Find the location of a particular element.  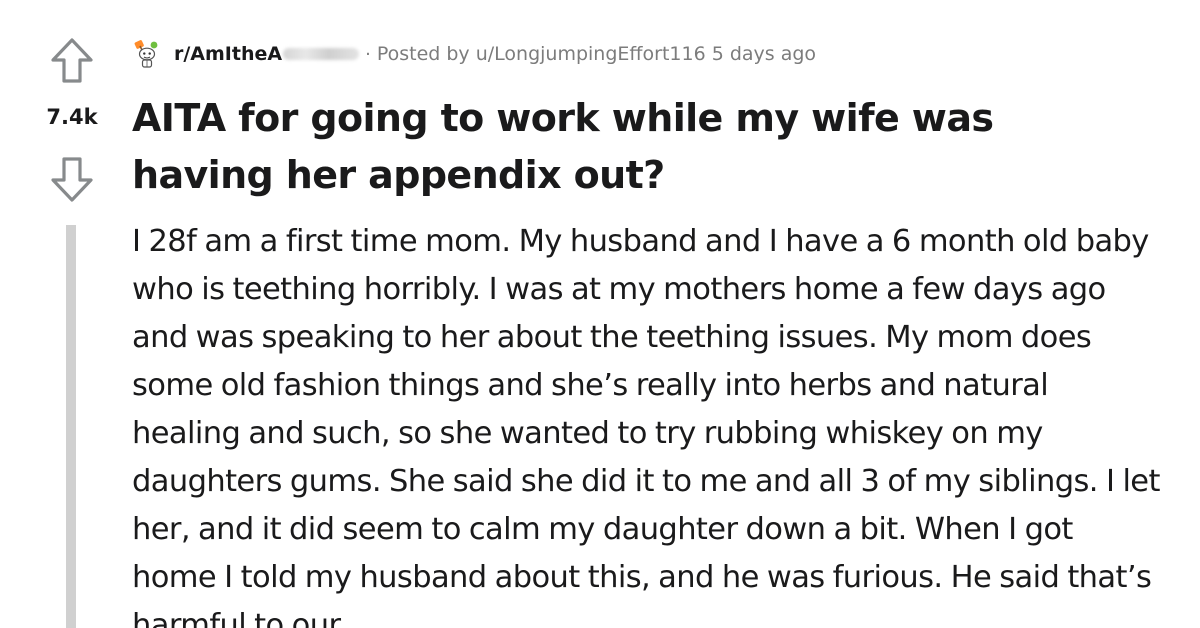

author-link: u/LongjumpingEffort116 is located at coordinates (591, 54).